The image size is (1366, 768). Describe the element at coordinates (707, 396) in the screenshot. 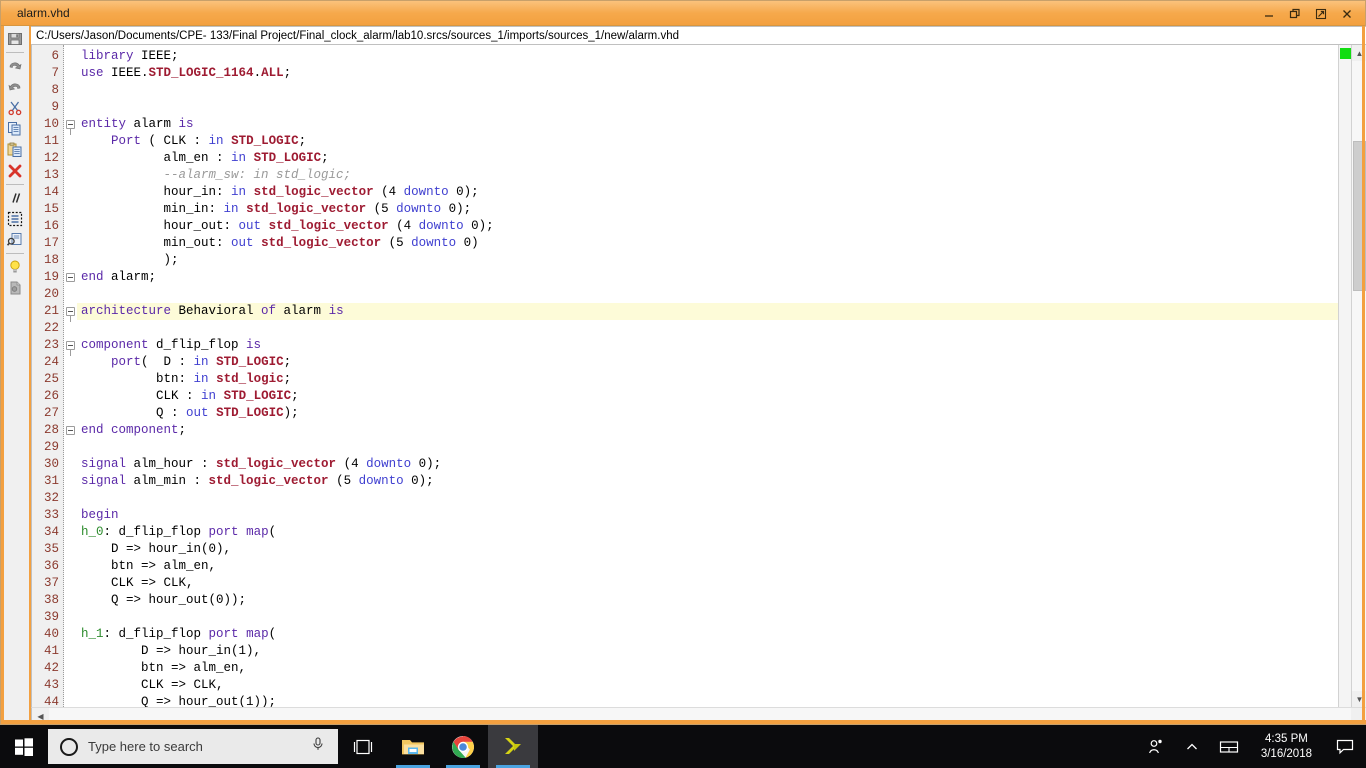

I see `code-line: CLK : in STD_LOGIC;` at that location.